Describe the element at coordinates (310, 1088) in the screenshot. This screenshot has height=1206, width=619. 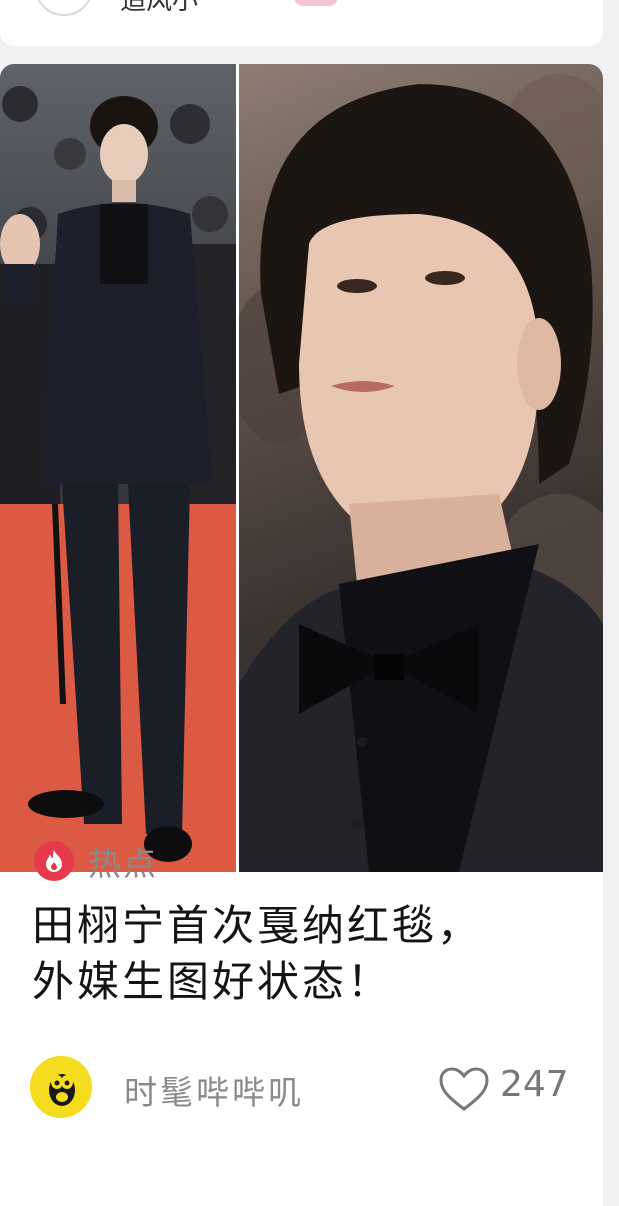
I see `post-footer: 时髦哔哔叽 247` at that location.